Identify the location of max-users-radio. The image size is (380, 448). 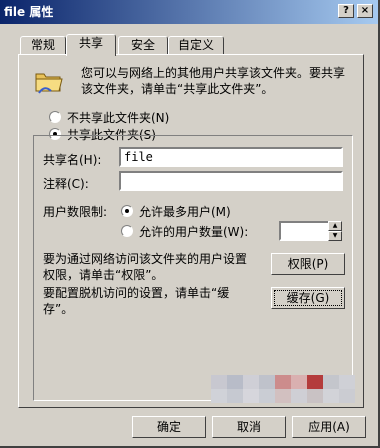
(127, 211).